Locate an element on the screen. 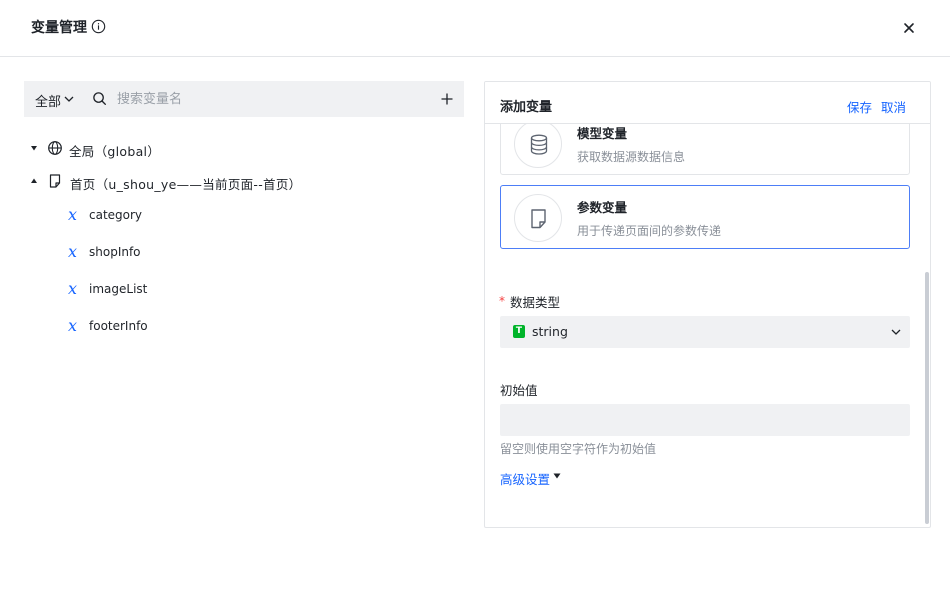  tree-node-global: 全局（global） is located at coordinates (244, 149).